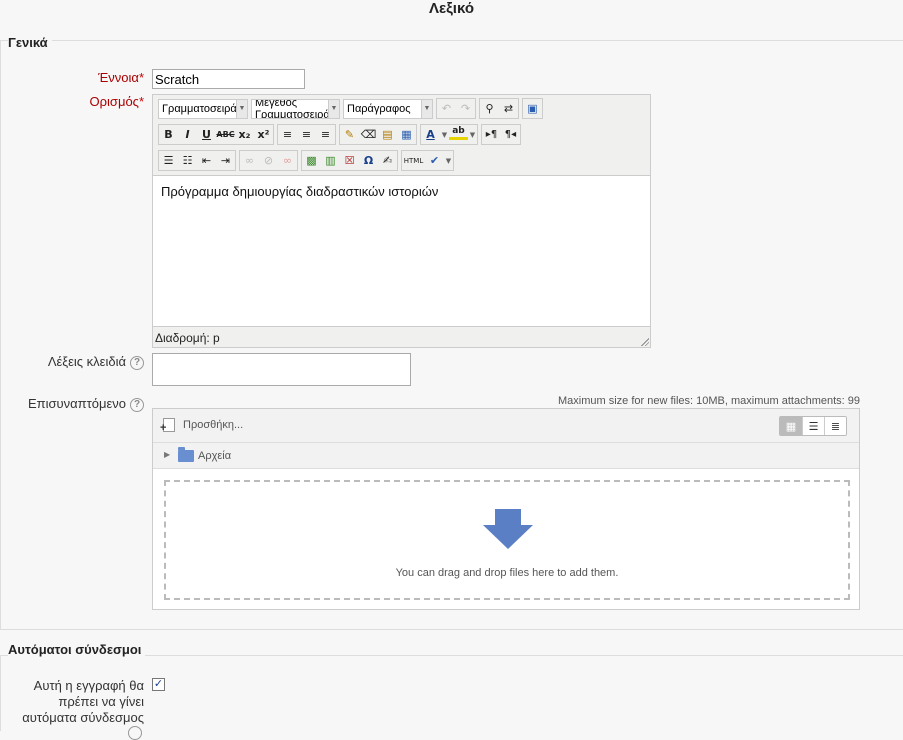 This screenshot has height=740, width=903. I want to click on html-icon: HTML, so click(413, 160).